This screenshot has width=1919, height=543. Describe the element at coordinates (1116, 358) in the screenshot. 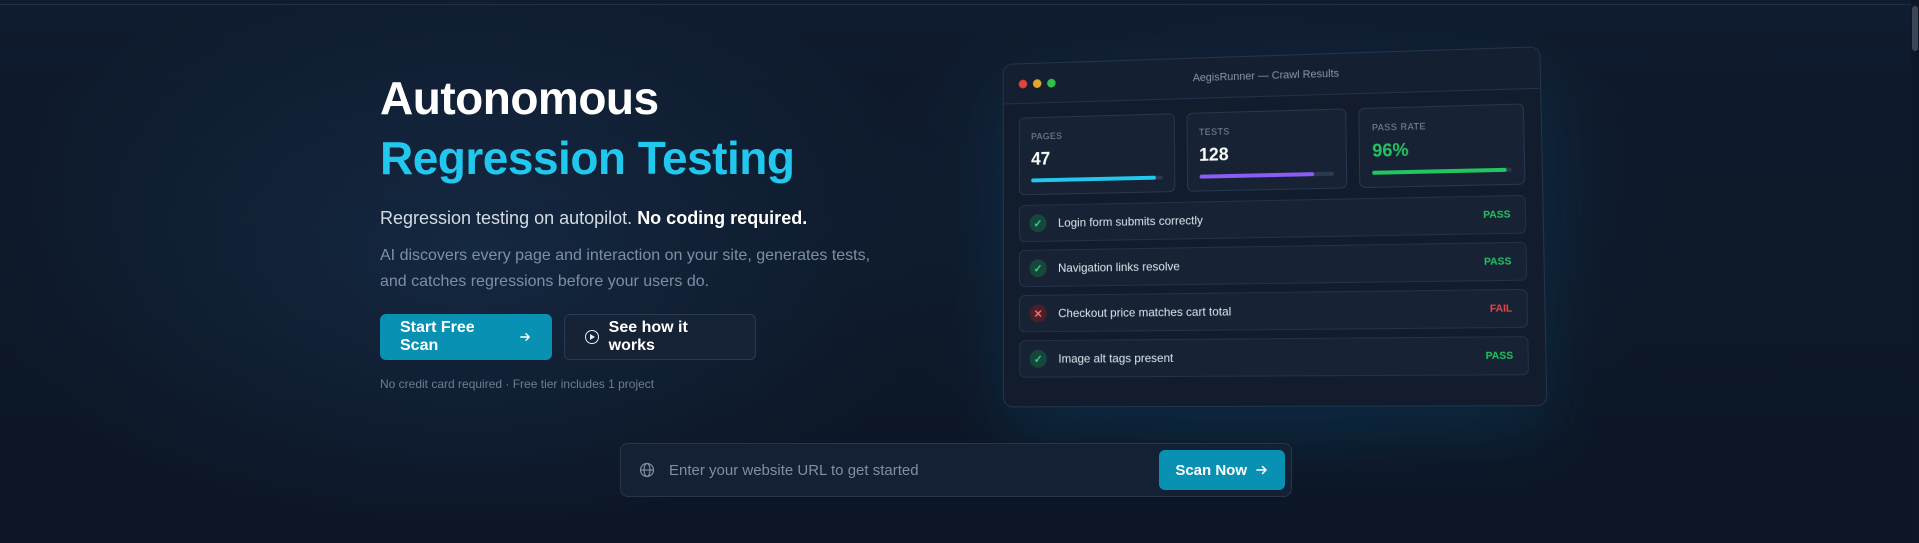

I see `test-name: Image alt tags present` at that location.